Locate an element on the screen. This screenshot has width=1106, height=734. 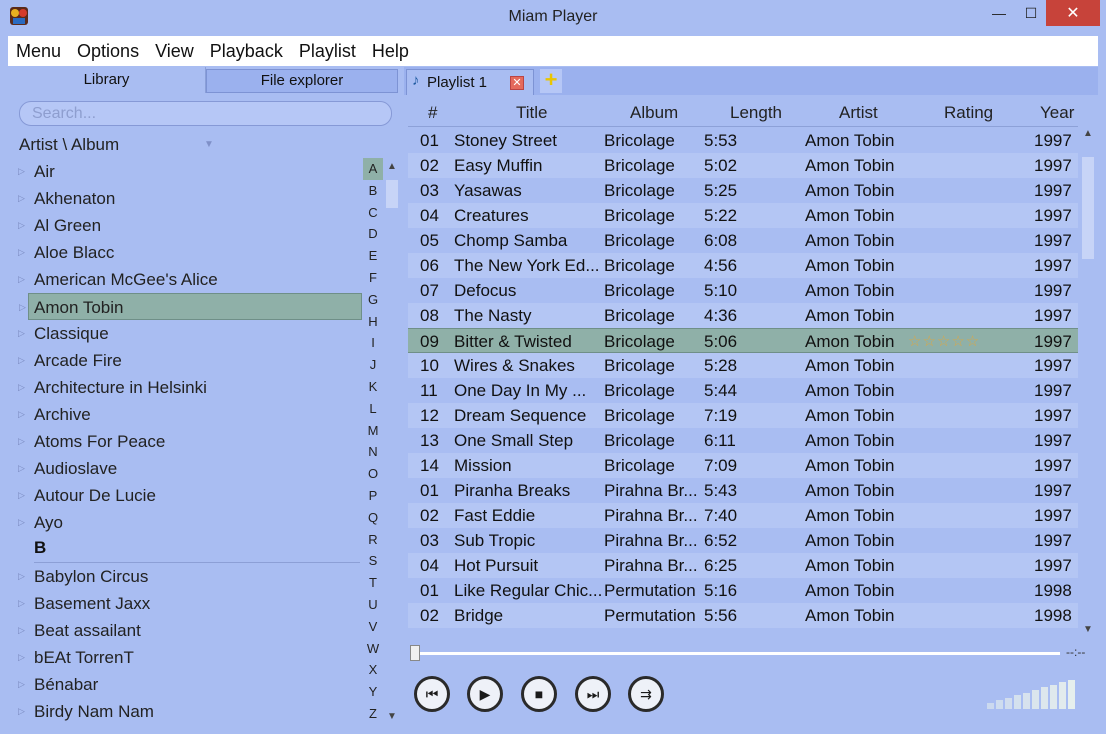
alphabet-letter: M is located at coordinates (373, 431).